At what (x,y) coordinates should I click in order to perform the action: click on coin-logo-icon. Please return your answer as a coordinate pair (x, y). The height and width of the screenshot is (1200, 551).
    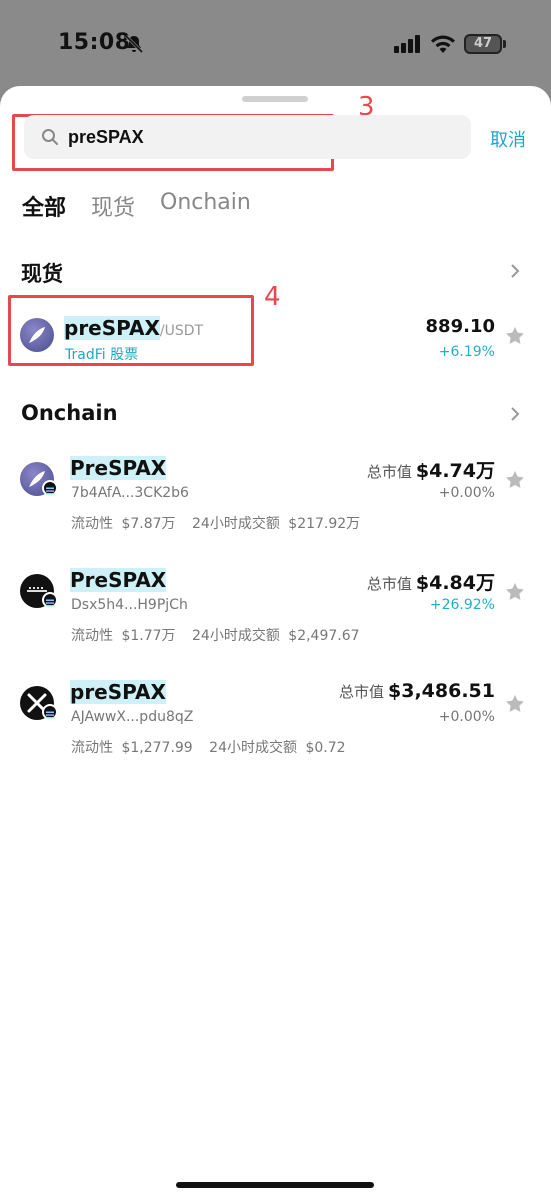
    Looking at the image, I should click on (37, 335).